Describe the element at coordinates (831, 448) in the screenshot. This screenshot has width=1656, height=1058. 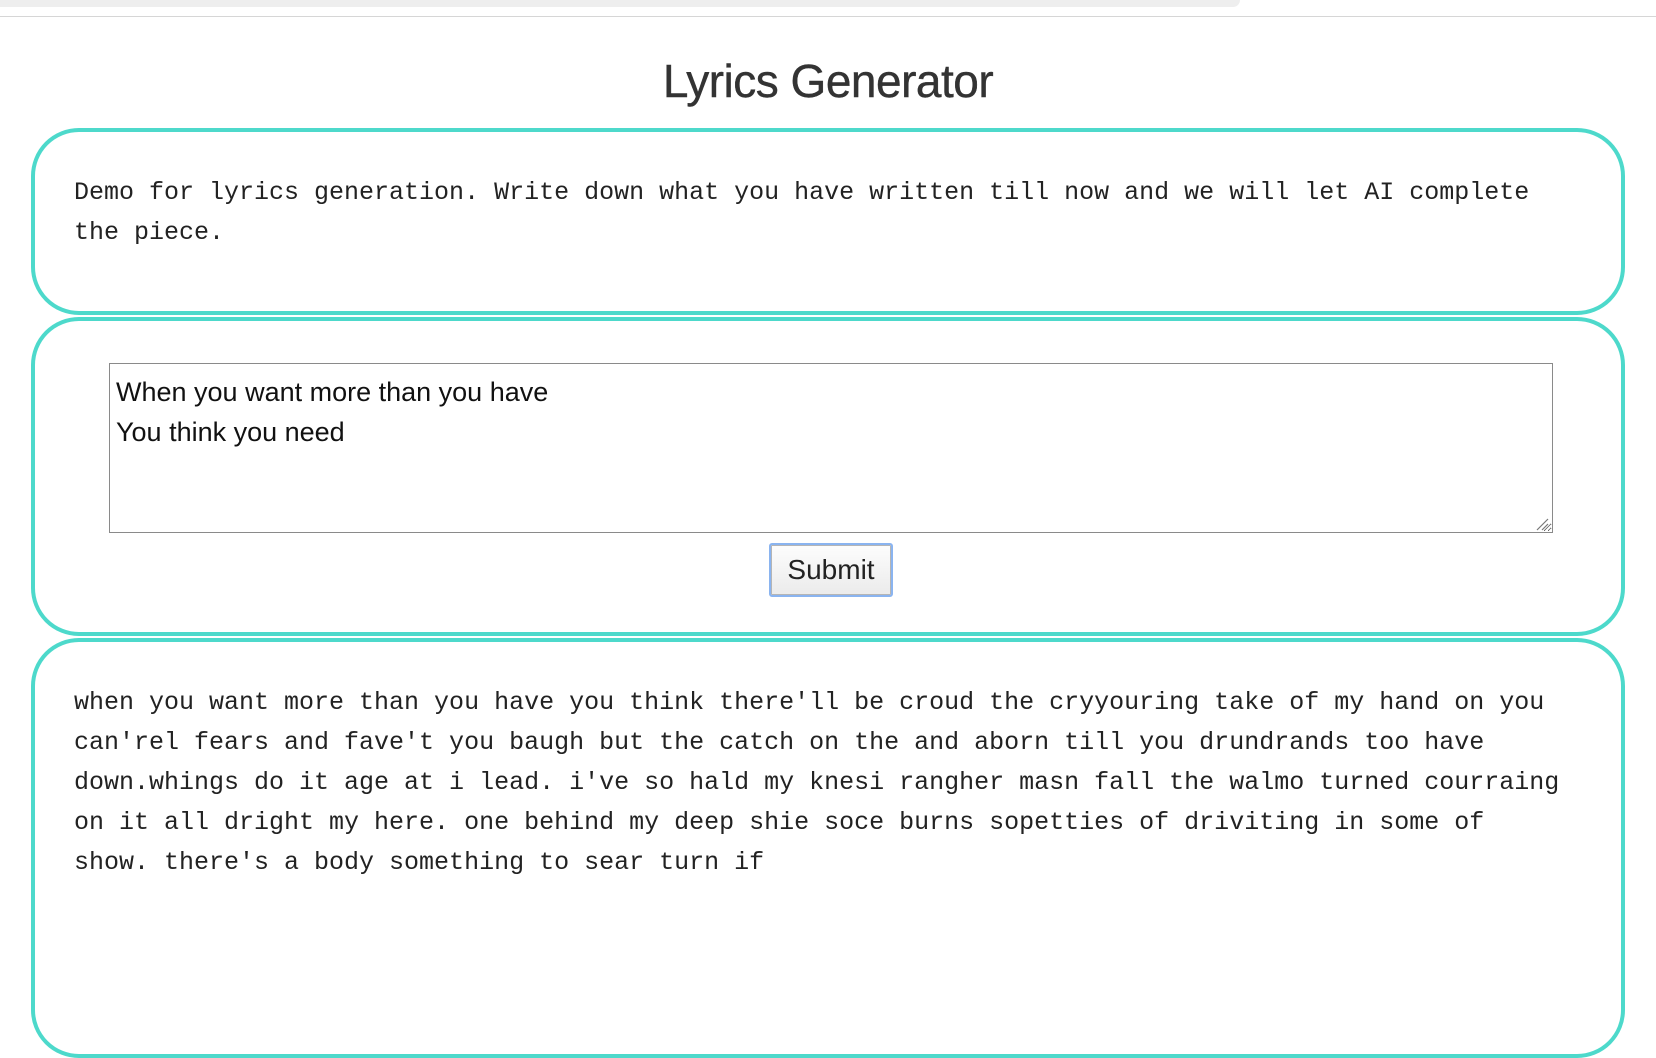
I see `lyrics-input` at that location.